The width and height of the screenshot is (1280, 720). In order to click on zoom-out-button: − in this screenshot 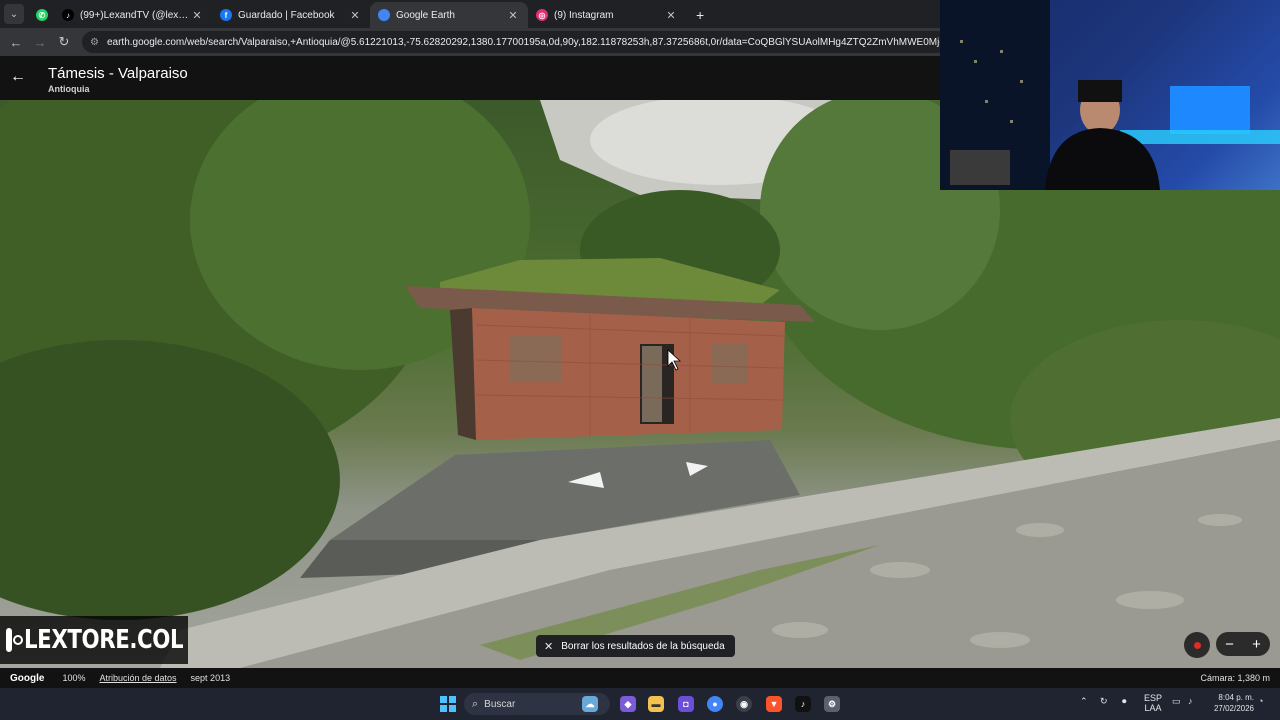, I will do `click(1229, 644)`.